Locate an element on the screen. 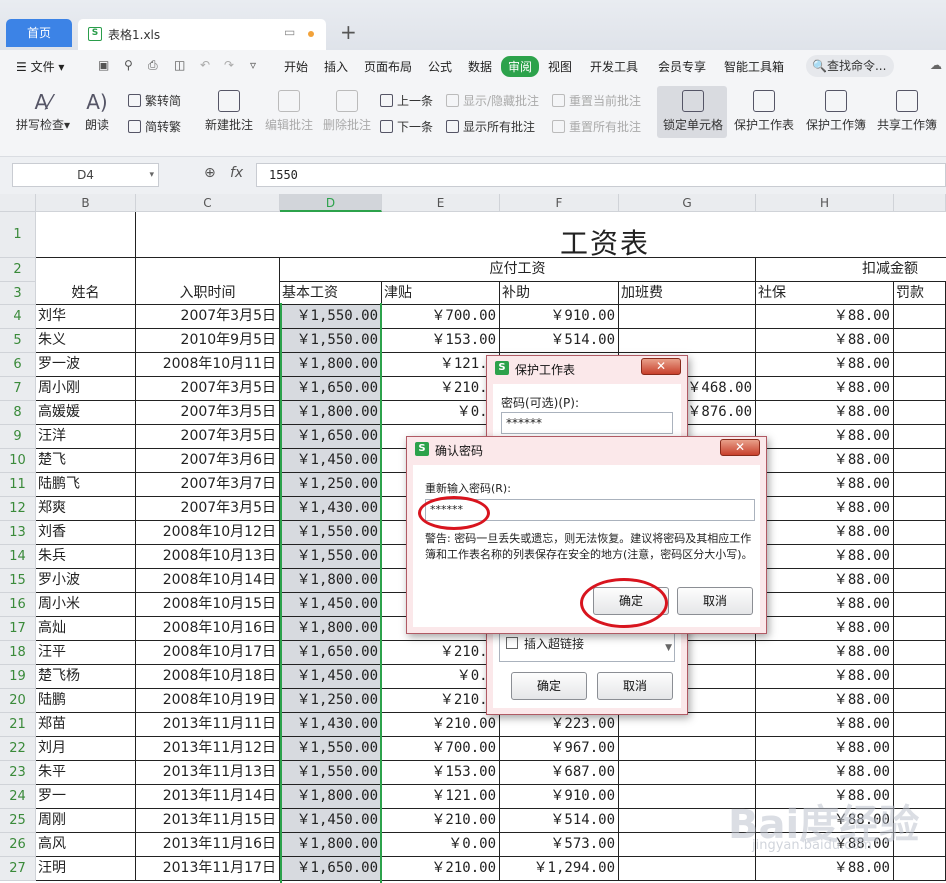  share-workbook-button: 共享工作簿 is located at coordinates (907, 111).